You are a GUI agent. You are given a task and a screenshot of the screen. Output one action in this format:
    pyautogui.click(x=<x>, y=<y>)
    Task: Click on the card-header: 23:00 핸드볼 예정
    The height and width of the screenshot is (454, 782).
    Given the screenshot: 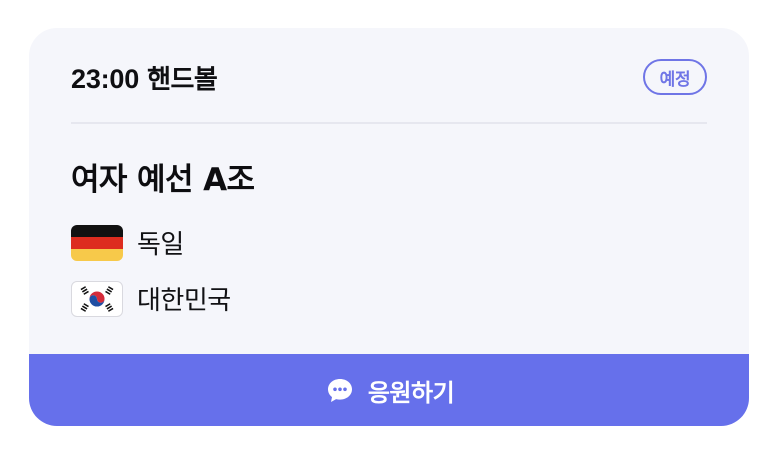 What is the action you would take?
    pyautogui.click(x=389, y=77)
    